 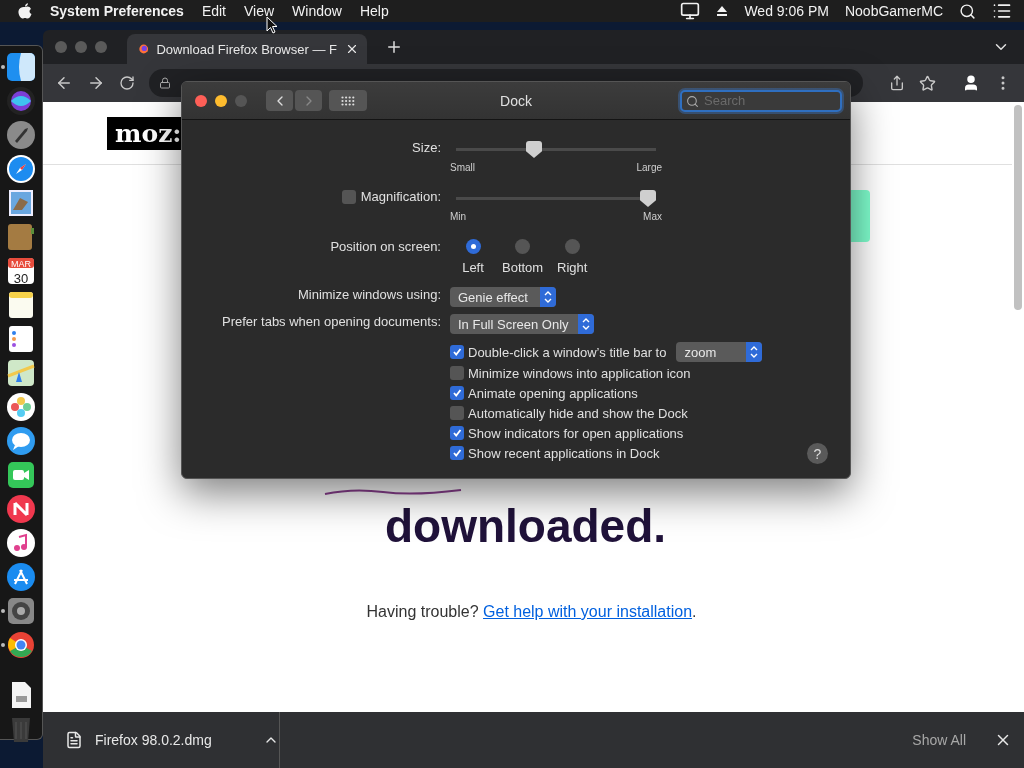 What do you see at coordinates (21, 169) in the screenshot?
I see `compass-icon` at bounding box center [21, 169].